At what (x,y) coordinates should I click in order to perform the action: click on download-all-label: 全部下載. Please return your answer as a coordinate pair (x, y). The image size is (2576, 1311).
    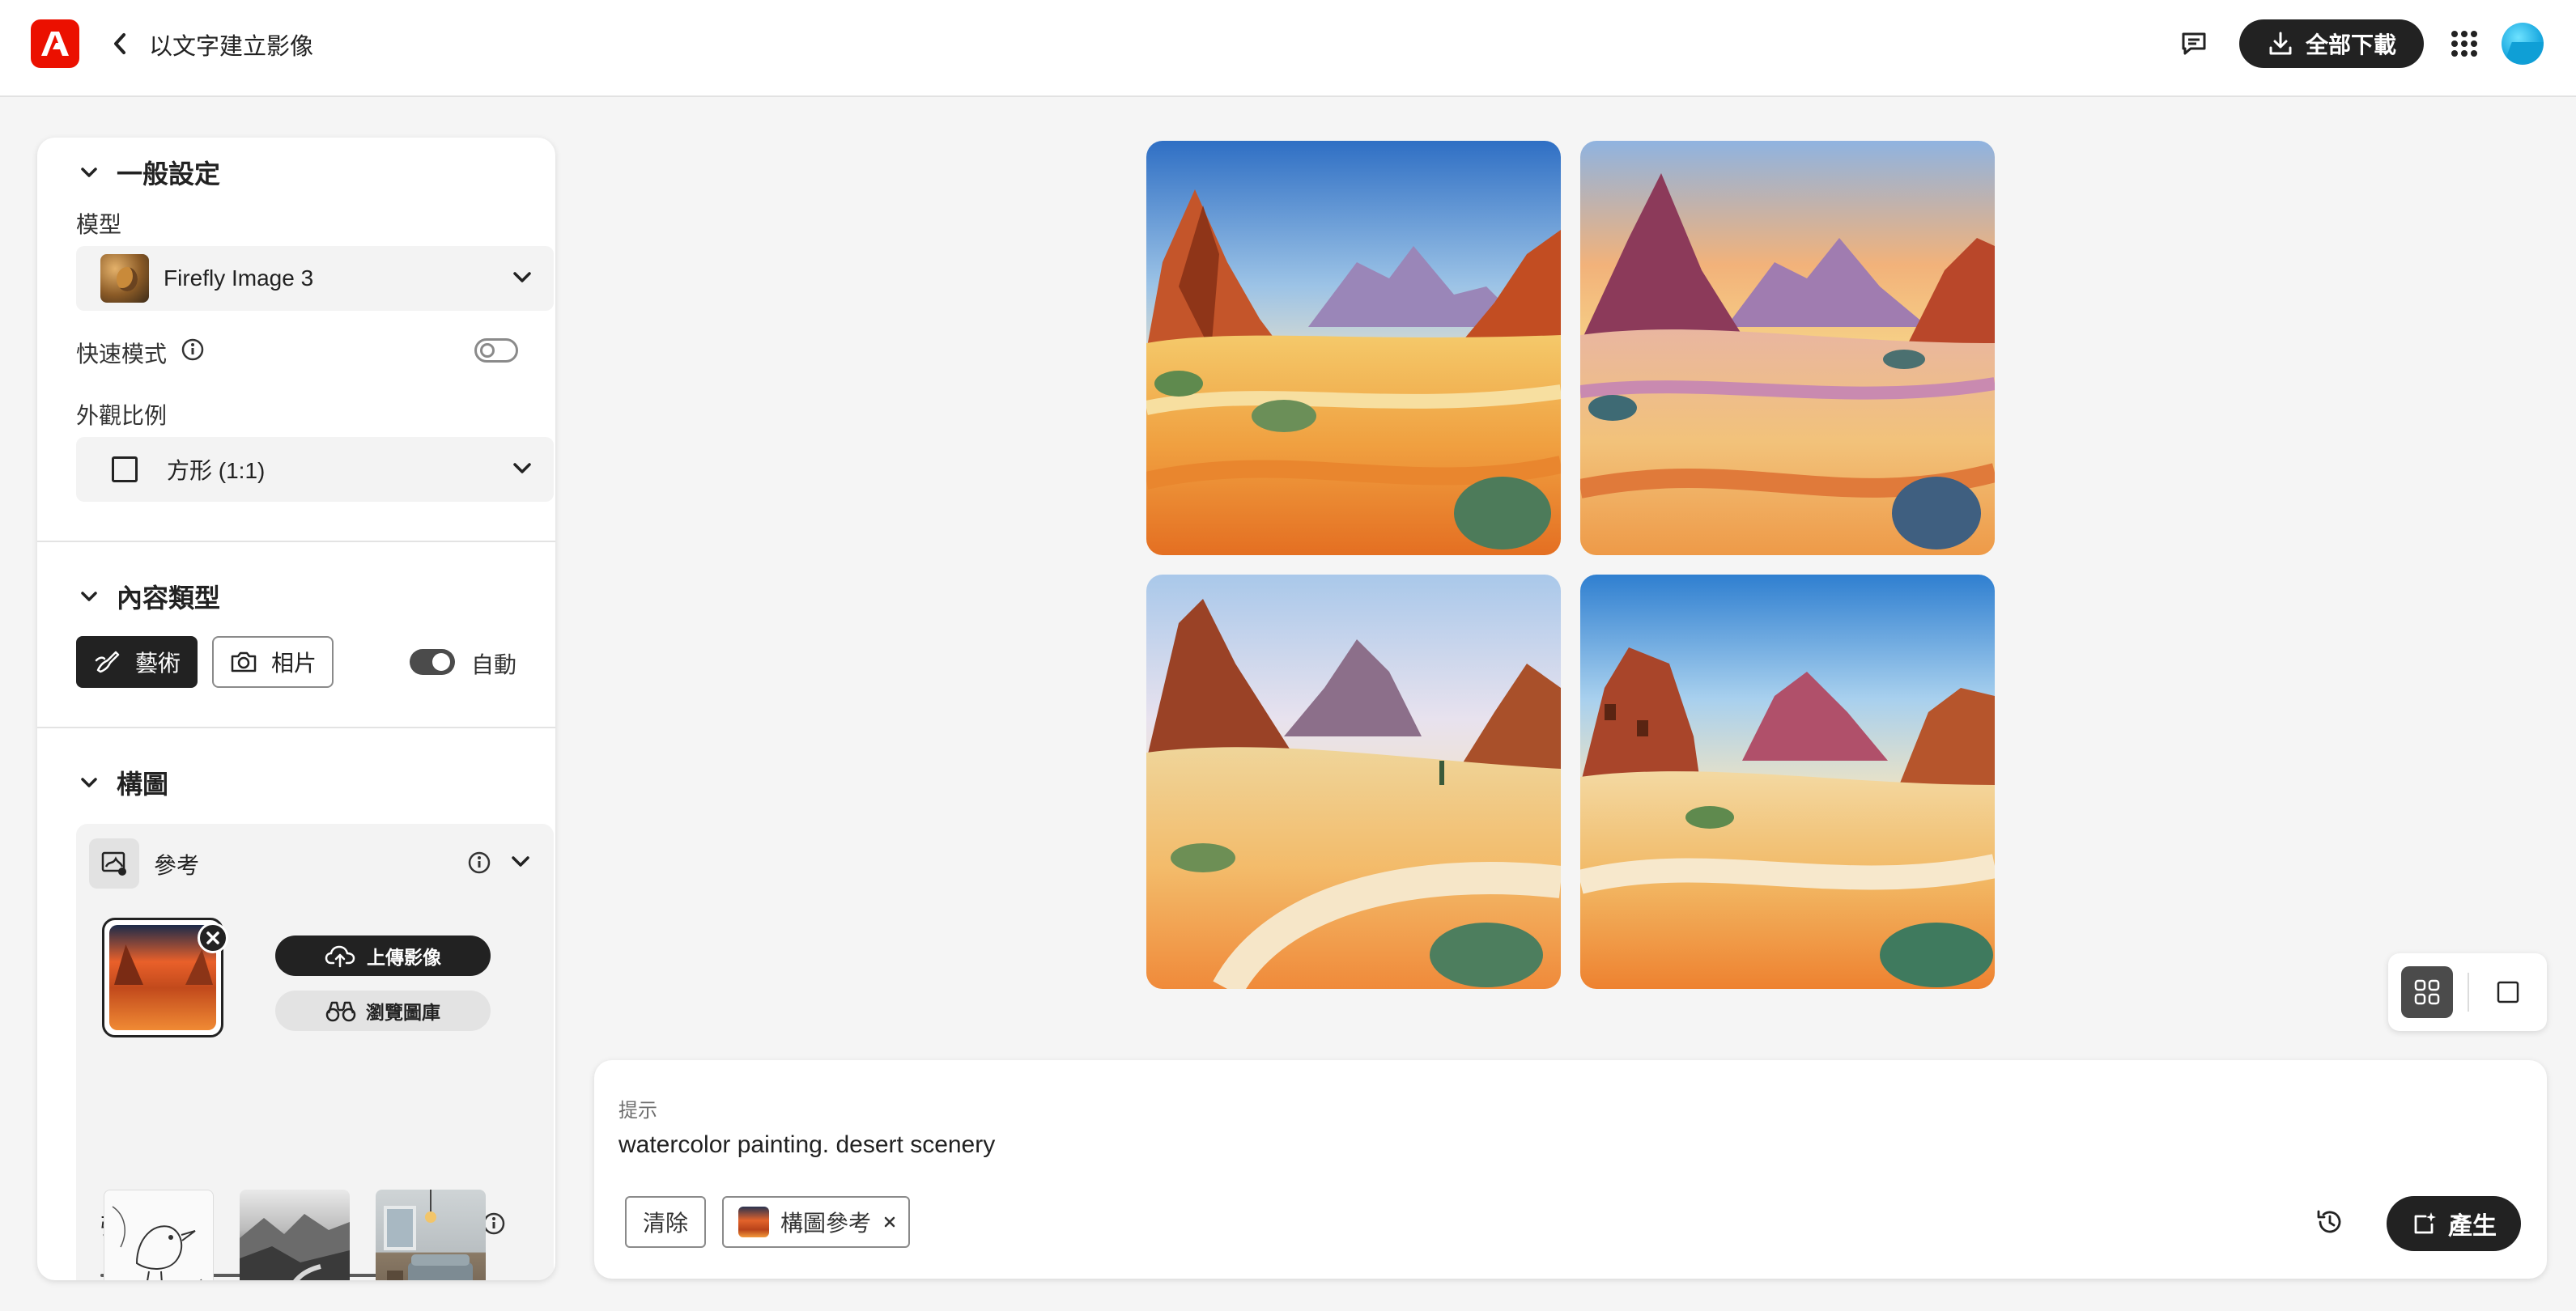
    Looking at the image, I should click on (2351, 44).